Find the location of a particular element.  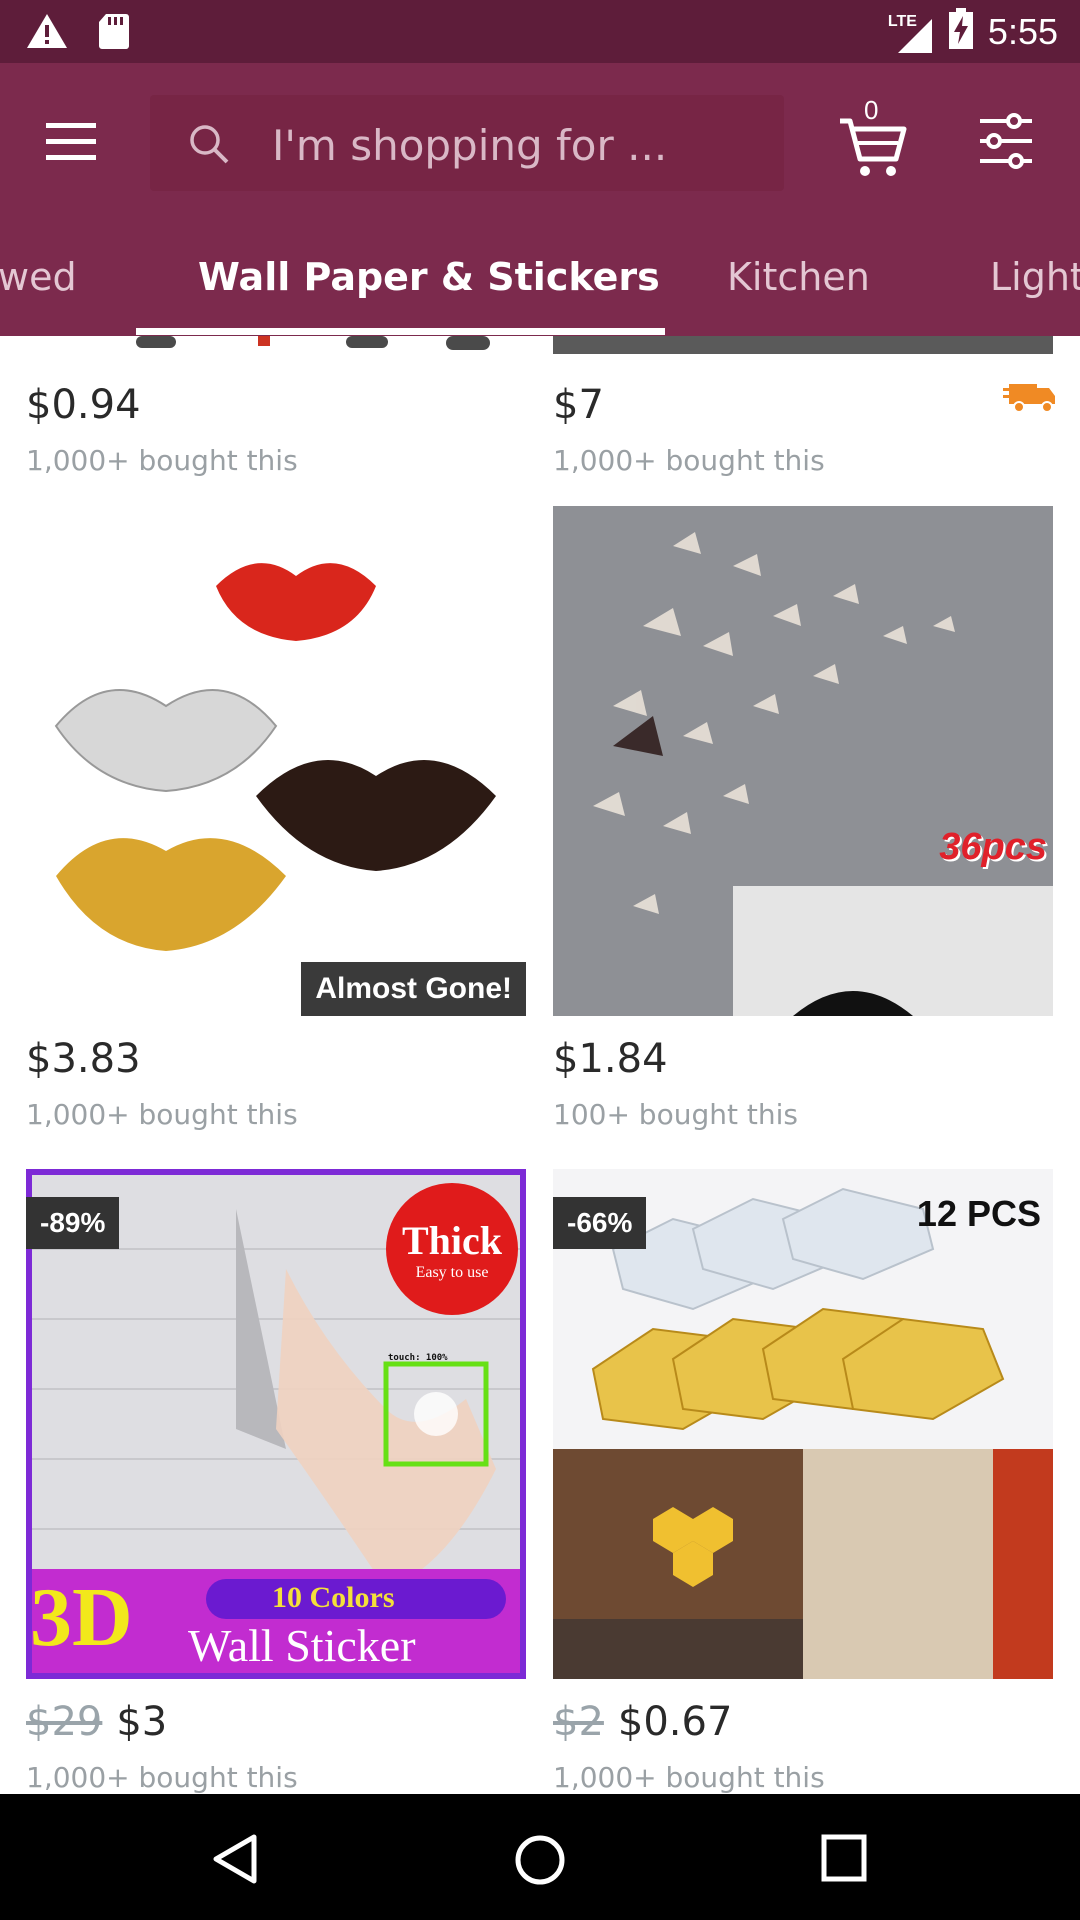

filter-button is located at coordinates (1006, 141).